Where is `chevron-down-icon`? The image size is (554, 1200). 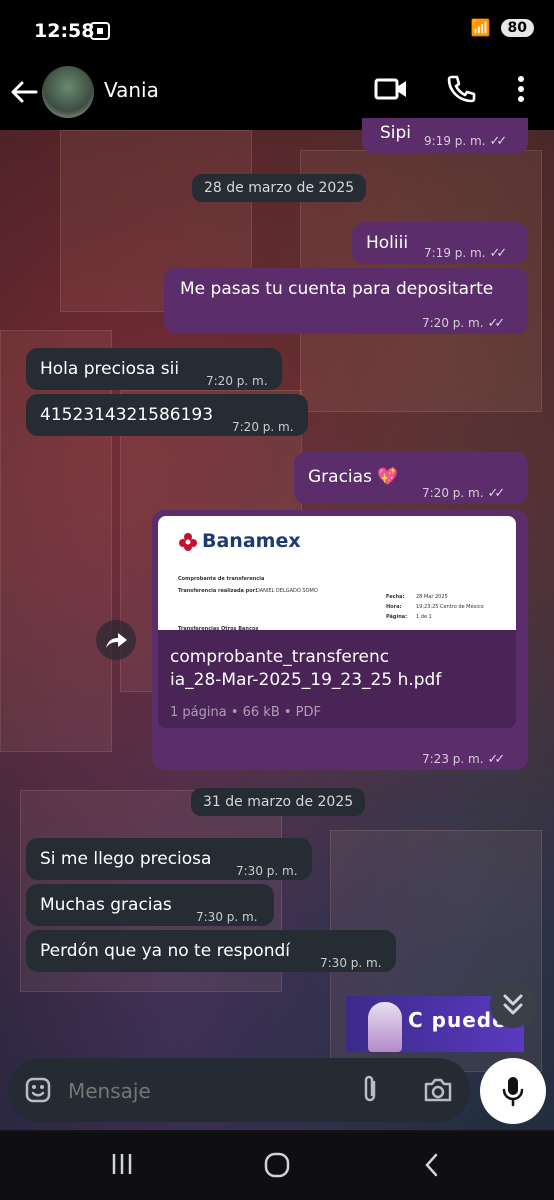 chevron-down-icon is located at coordinates (513, 1004).